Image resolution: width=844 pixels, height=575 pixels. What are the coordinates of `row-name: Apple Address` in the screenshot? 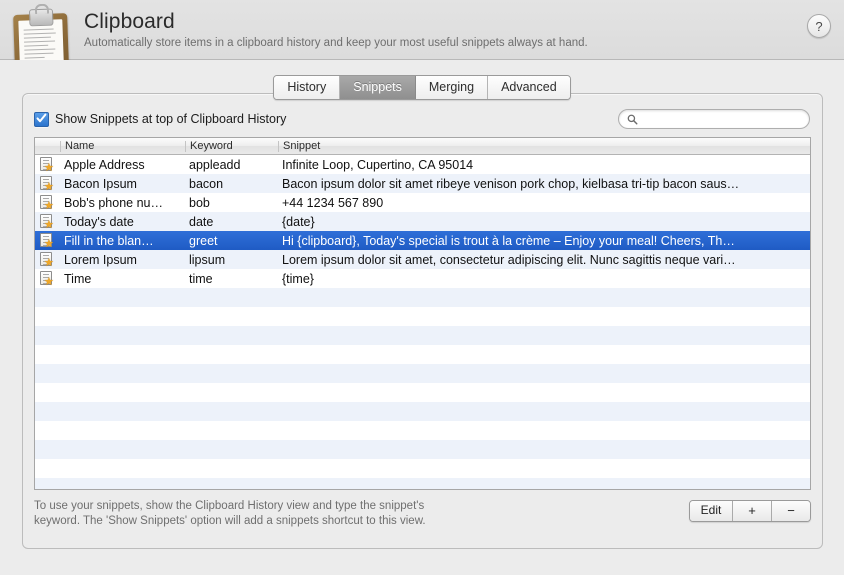 It's located at (104, 164).